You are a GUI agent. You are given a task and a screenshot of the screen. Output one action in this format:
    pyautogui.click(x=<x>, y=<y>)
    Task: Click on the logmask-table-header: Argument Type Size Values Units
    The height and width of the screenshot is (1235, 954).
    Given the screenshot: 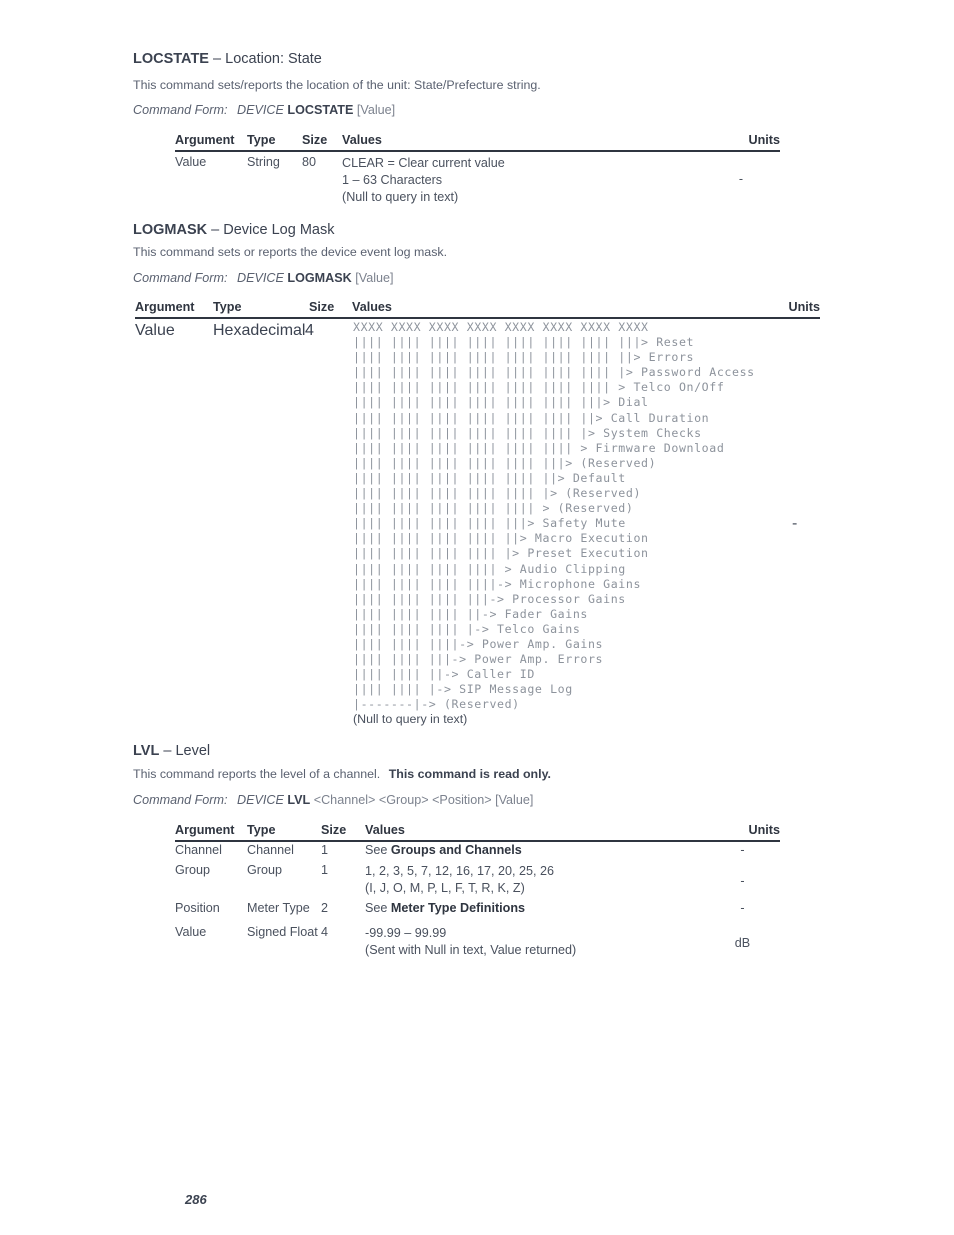 What is the action you would take?
    pyautogui.click(x=477, y=308)
    